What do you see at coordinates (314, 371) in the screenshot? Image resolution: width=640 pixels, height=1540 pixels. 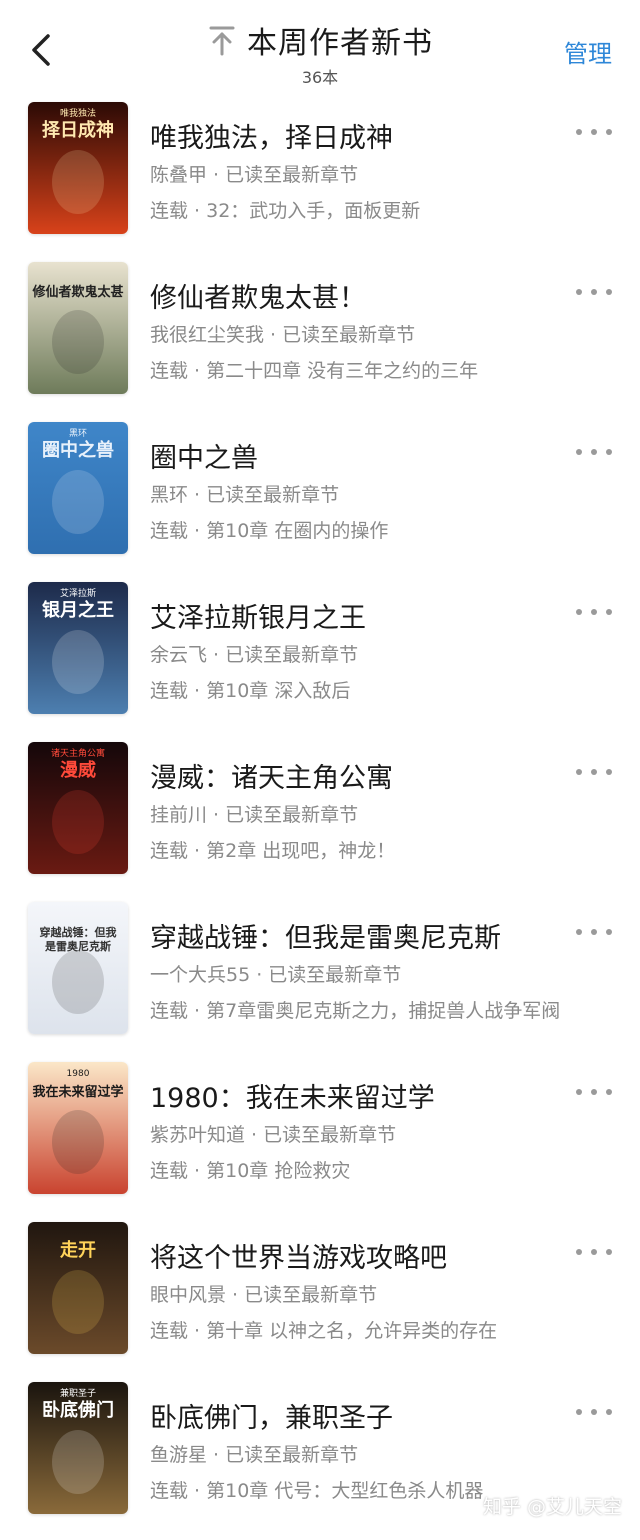 I see `book-latest-chapter: 连载 · 第二十四章 没有三年之约的三年` at bounding box center [314, 371].